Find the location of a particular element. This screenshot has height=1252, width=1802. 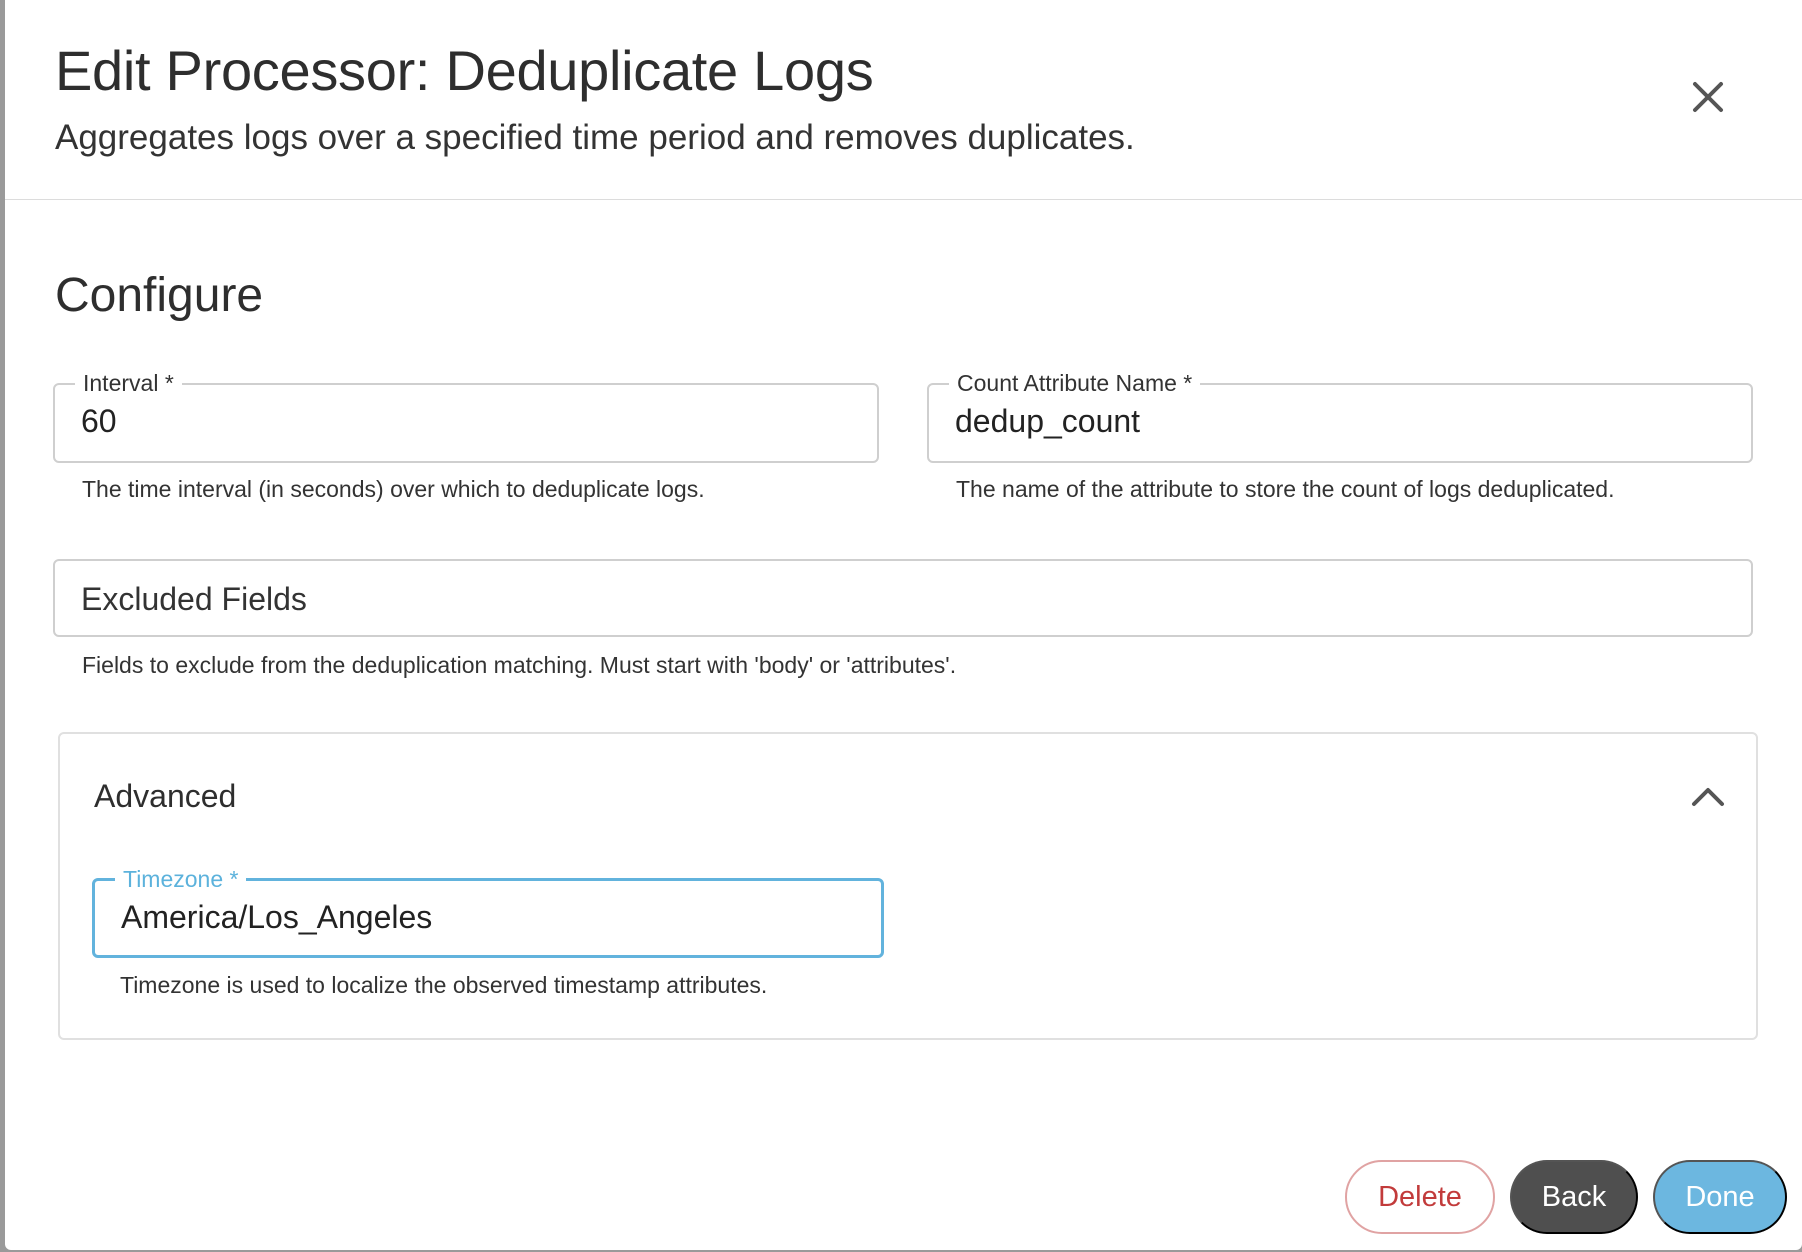

chevron-up-icon is located at coordinates (1708, 797).